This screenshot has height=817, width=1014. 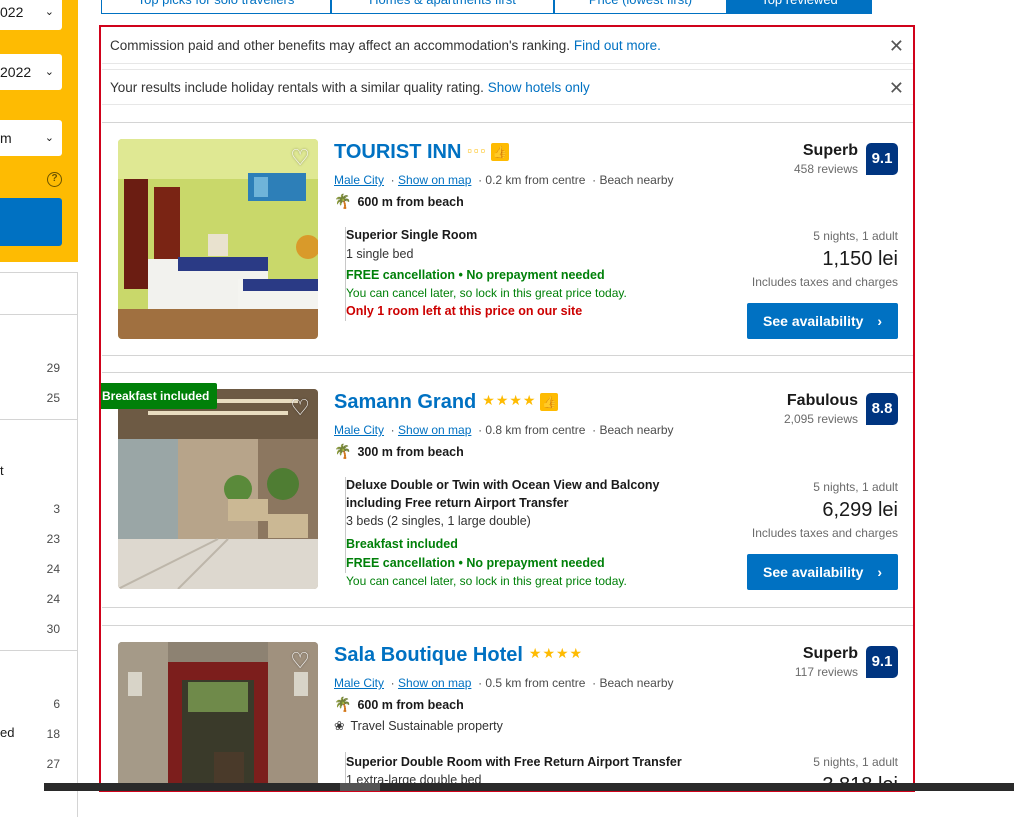 What do you see at coordinates (442, 7) in the screenshot?
I see `tab-homes-first: Homes & apartments first` at bounding box center [442, 7].